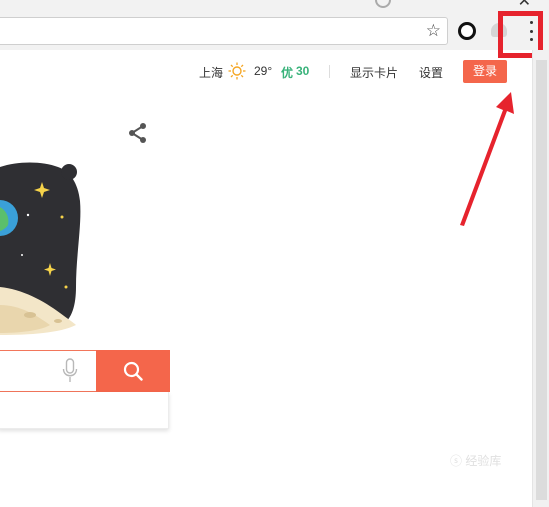 This screenshot has width=549, height=507. What do you see at coordinates (224, 31) in the screenshot?
I see `address-bar: ☆` at bounding box center [224, 31].